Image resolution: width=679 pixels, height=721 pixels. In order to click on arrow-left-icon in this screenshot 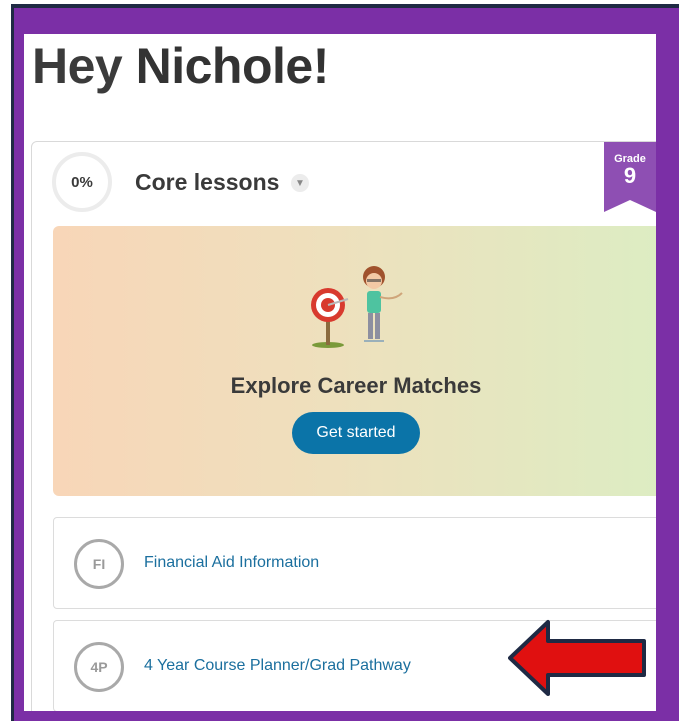, I will do `click(577, 658)`.